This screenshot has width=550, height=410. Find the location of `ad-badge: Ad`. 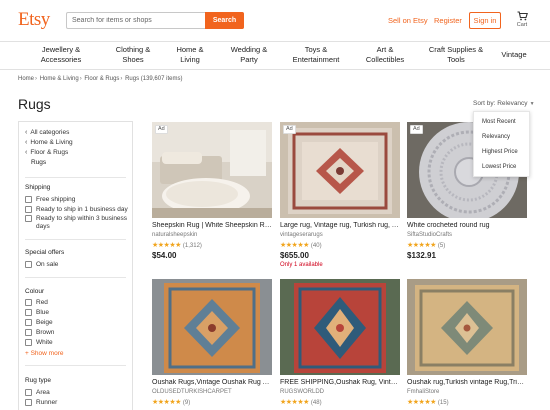

ad-badge: Ad is located at coordinates (416, 129).